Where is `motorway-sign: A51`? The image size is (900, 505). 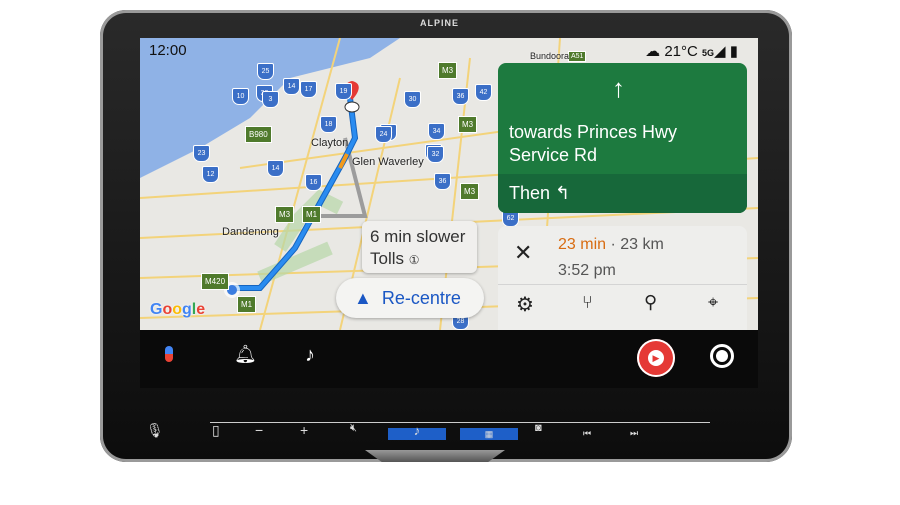 motorway-sign: A51 is located at coordinates (577, 56).